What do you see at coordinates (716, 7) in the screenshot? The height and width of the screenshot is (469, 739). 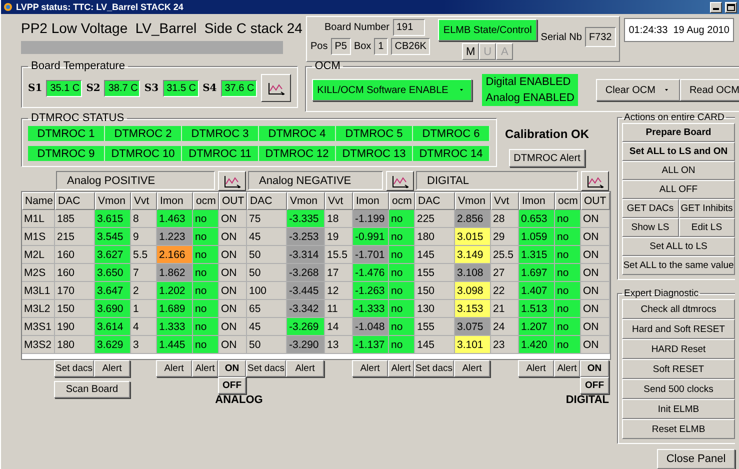 I see `minimize-button` at bounding box center [716, 7].